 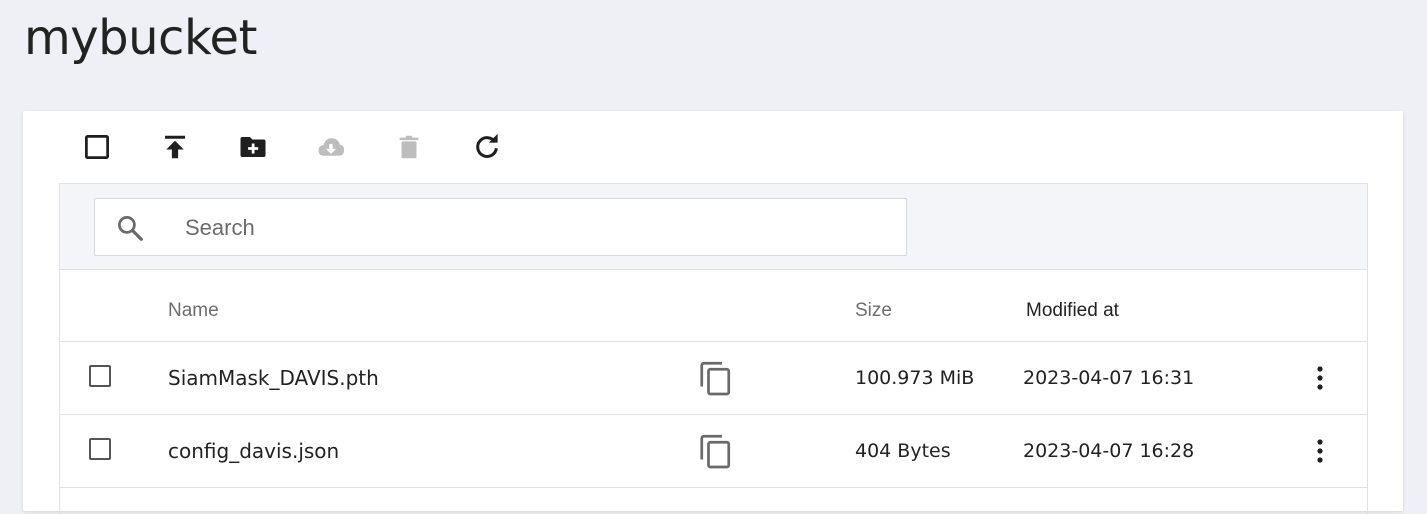 What do you see at coordinates (915, 378) in the screenshot?
I see `file-size: 100.973 MiB` at bounding box center [915, 378].